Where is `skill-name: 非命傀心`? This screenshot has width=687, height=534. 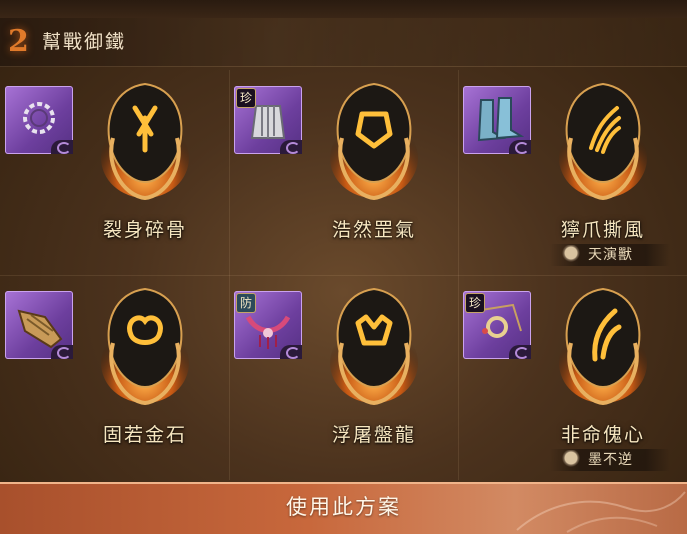
skill-name: 非命傀心 is located at coordinates (602, 435).